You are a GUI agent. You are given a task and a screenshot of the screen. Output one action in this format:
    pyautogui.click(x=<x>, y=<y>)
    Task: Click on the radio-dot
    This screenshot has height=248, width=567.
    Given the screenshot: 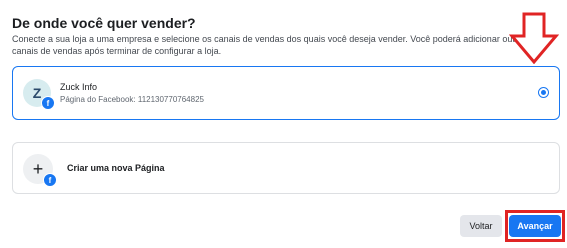 What is the action you would take?
    pyautogui.click(x=543, y=92)
    